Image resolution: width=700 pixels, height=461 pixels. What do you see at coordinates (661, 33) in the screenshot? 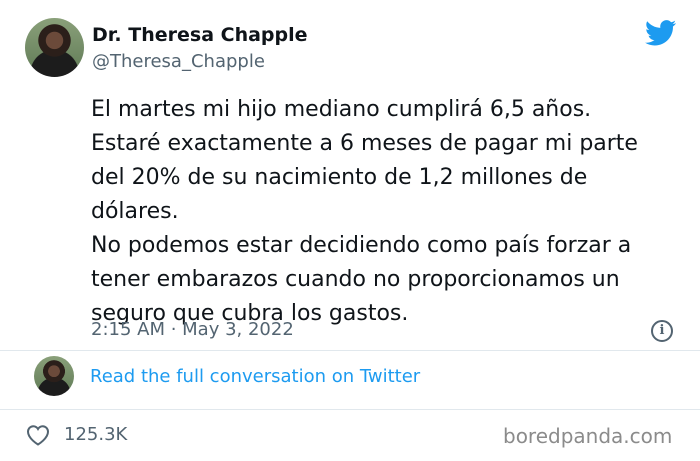
I see `twitter-bird-icon` at bounding box center [661, 33].